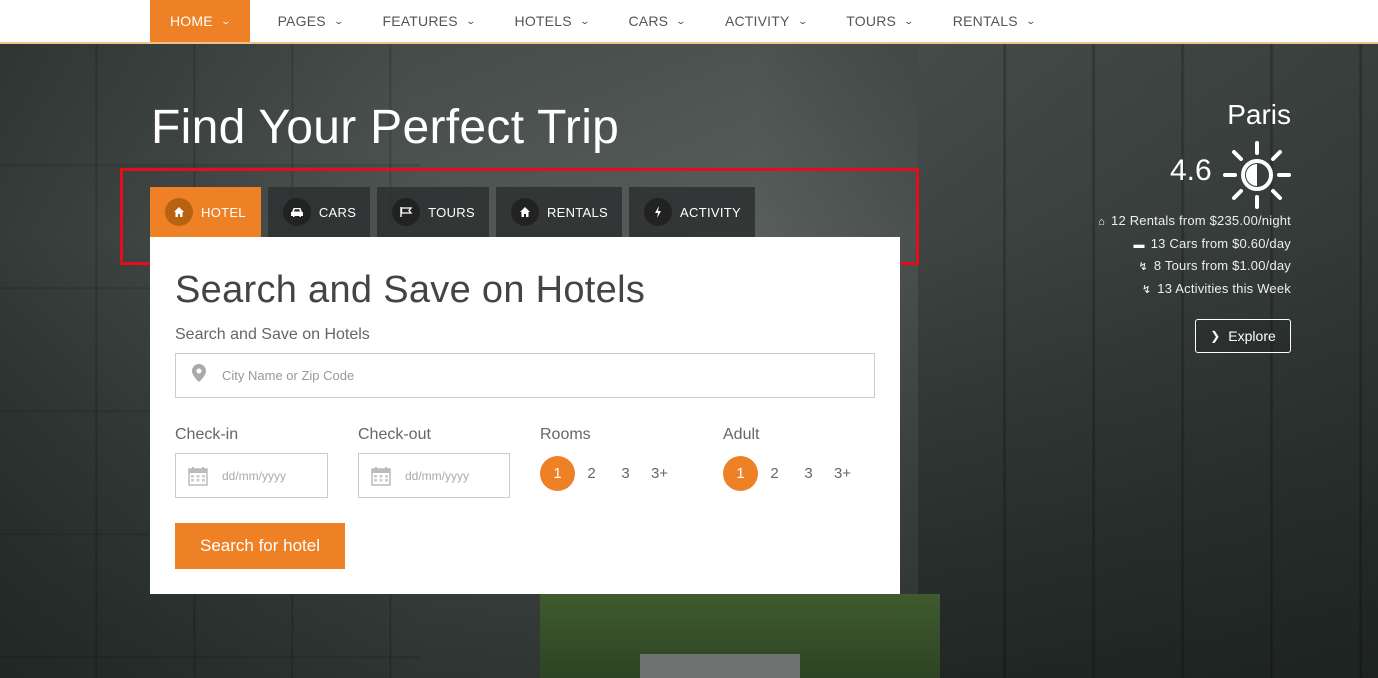 The height and width of the screenshot is (678, 1378). I want to click on hero-path, so click(720, 666).